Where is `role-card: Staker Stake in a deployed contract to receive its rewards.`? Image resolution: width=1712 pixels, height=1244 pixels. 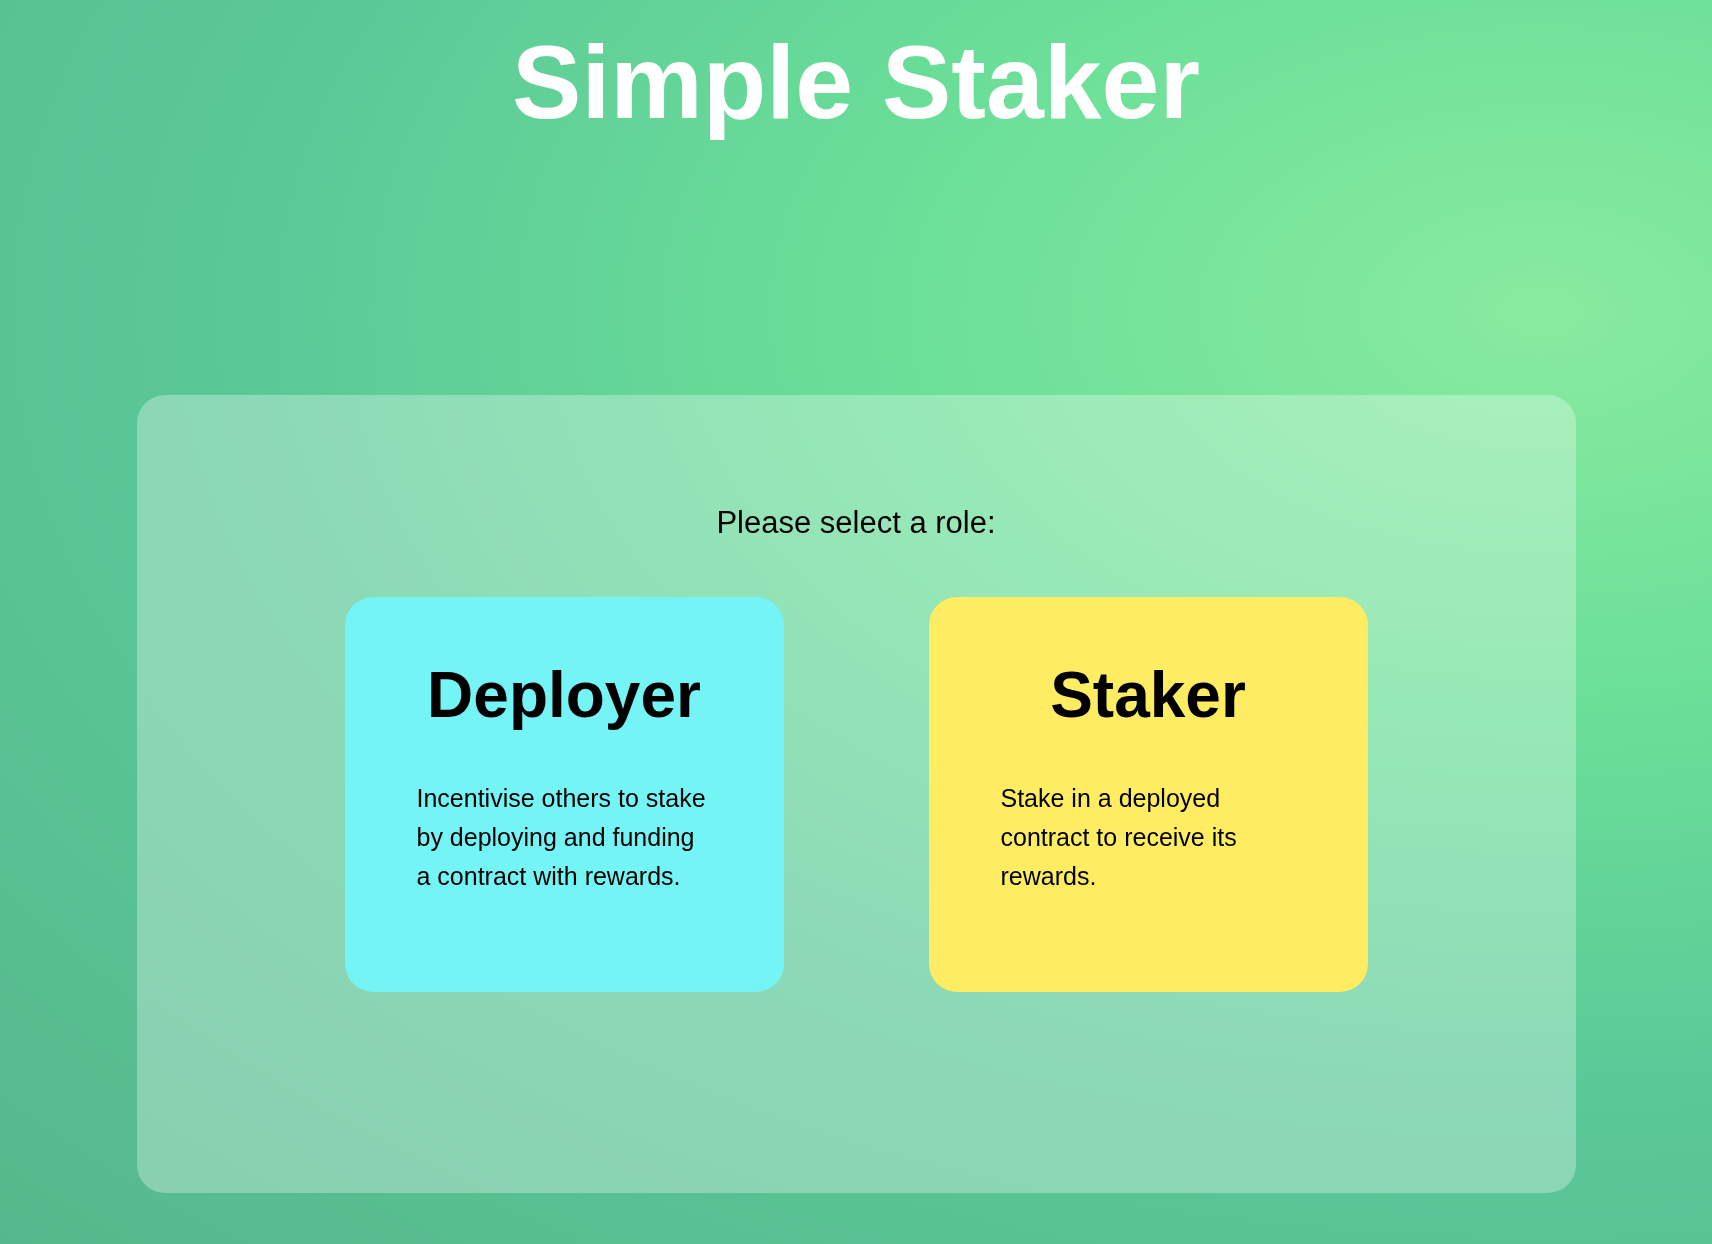
role-card: Staker Stake in a deployed contract to receive its rewards. is located at coordinates (1148, 794).